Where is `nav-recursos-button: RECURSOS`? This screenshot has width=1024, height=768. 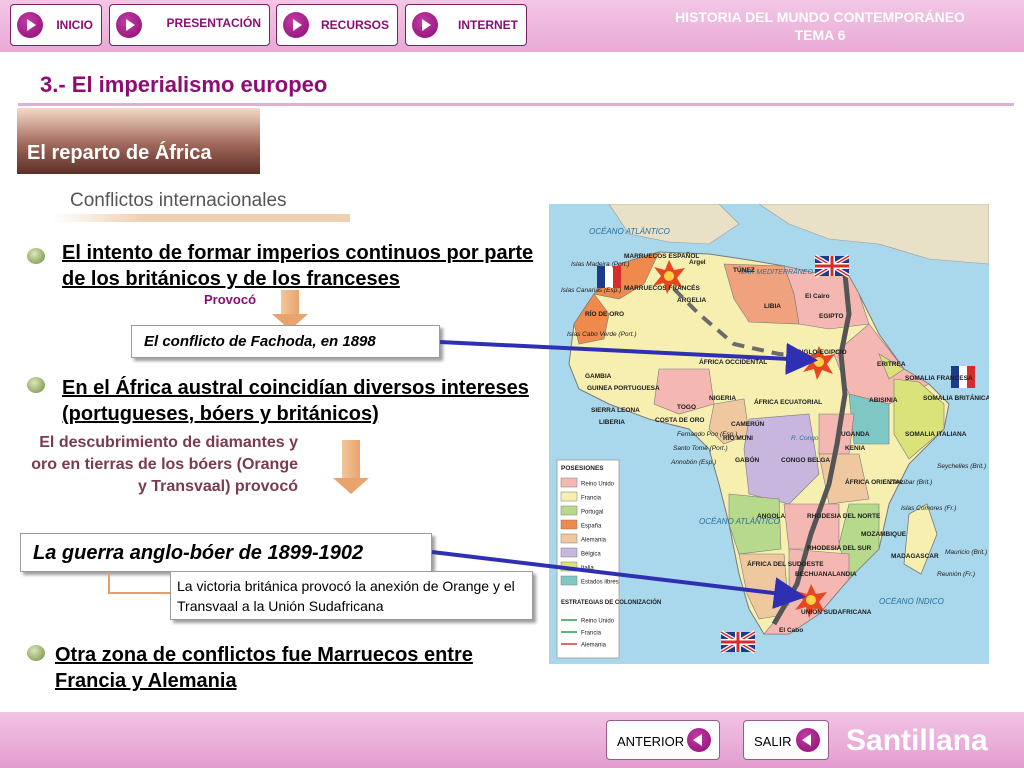 nav-recursos-button: RECURSOS is located at coordinates (337, 25).